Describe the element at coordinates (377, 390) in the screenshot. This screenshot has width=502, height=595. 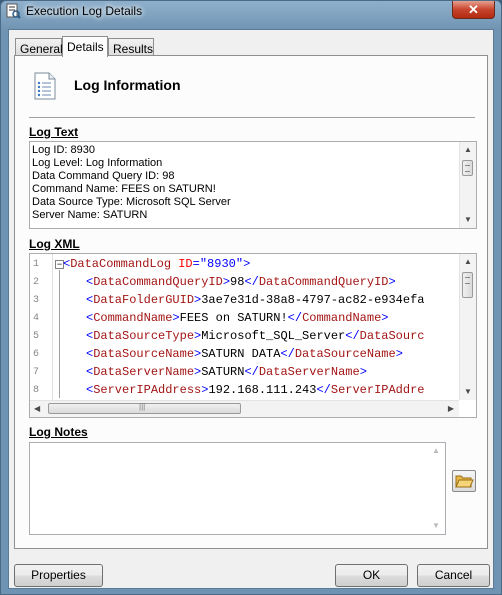
I see `xml-tag-name: ServerIPAddre` at that location.